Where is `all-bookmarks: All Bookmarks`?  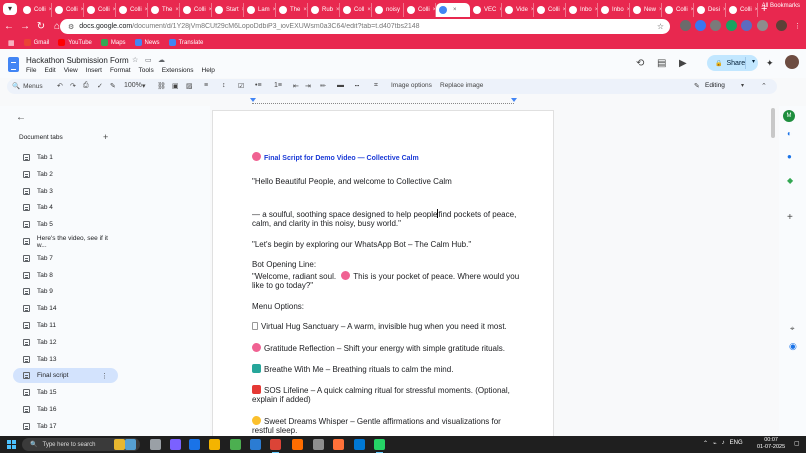 all-bookmarks: All Bookmarks is located at coordinates (781, 6).